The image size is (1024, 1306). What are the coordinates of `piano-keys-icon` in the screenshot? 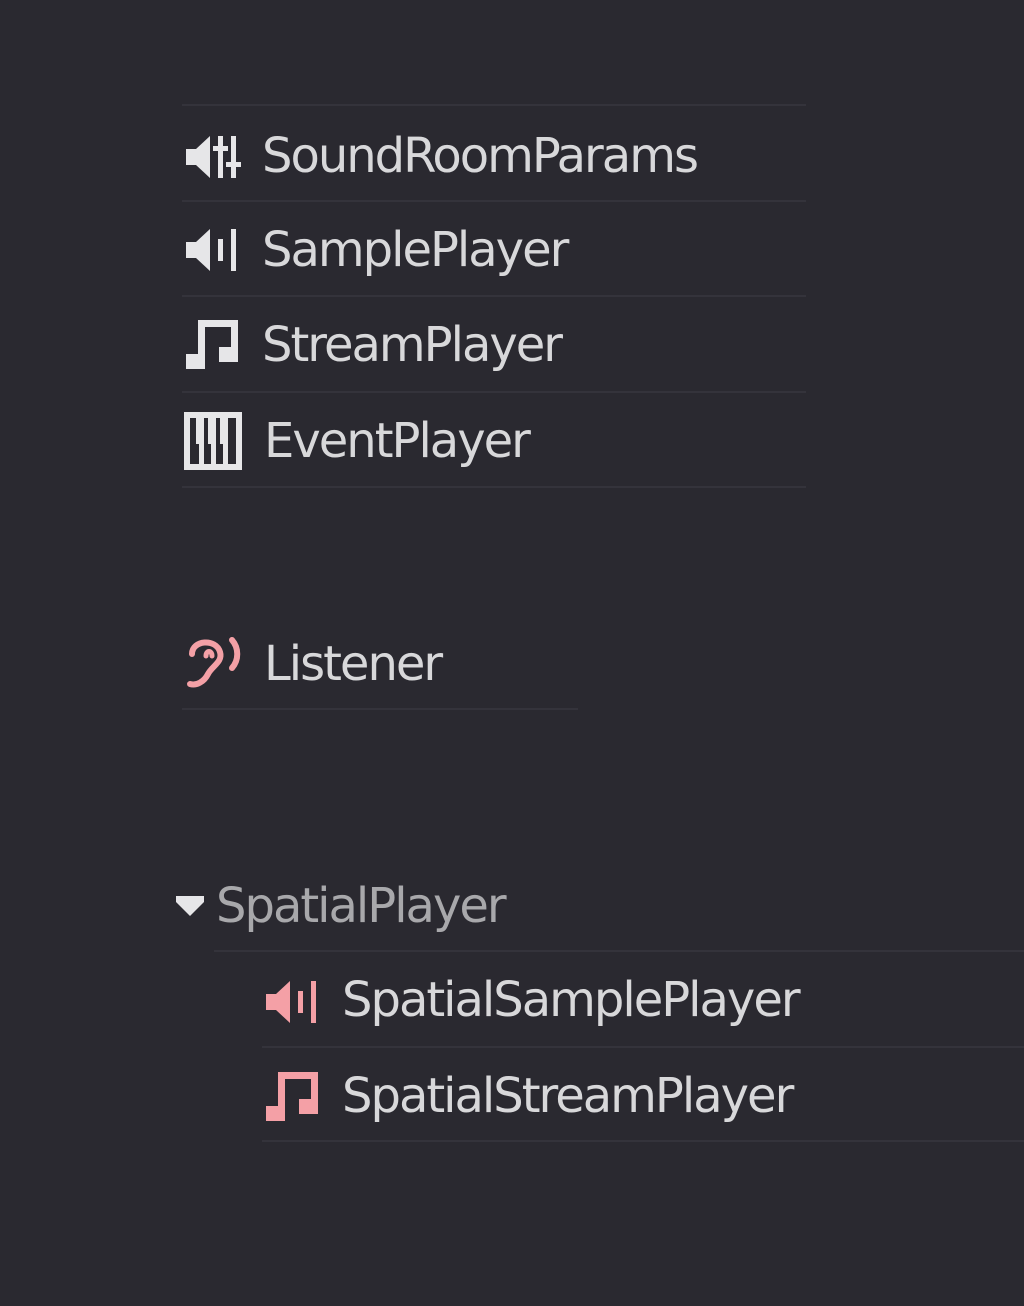 It's located at (213, 441).